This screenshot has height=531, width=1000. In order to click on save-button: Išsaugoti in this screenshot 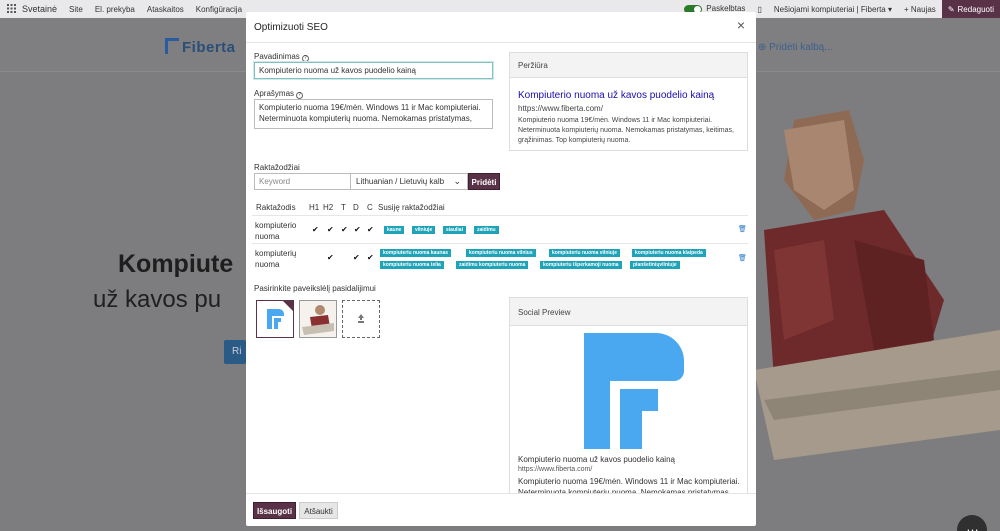, I will do `click(274, 510)`.